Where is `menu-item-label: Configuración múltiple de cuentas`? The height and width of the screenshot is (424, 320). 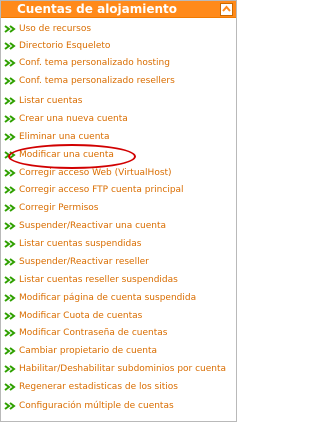 menu-item-label: Configuración múltiple de cuentas is located at coordinates (96, 406).